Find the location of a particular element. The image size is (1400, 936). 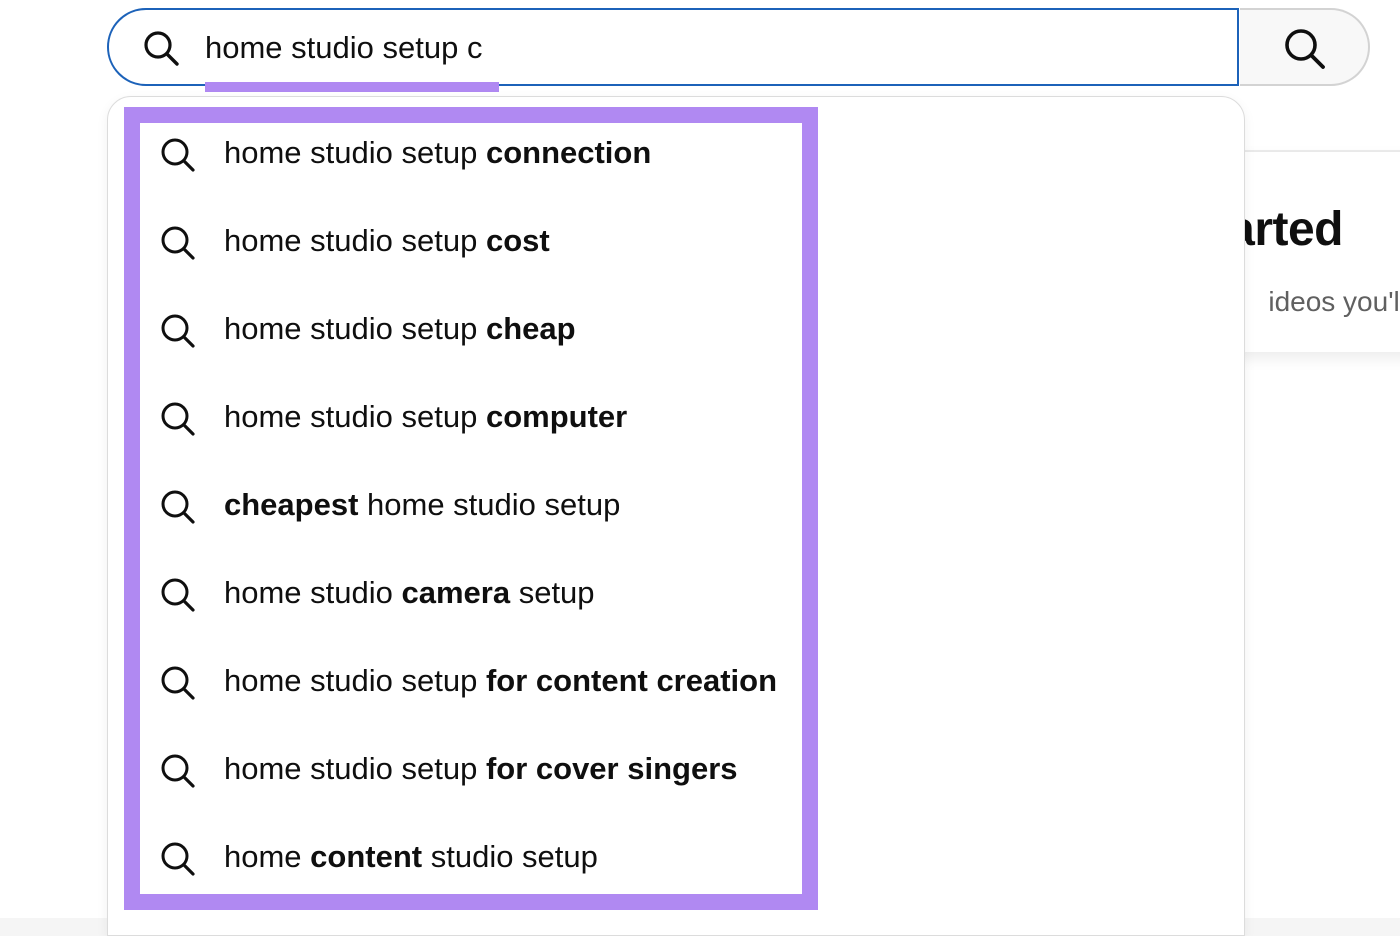

suggestion-plain-part: setup is located at coordinates (552, 592).